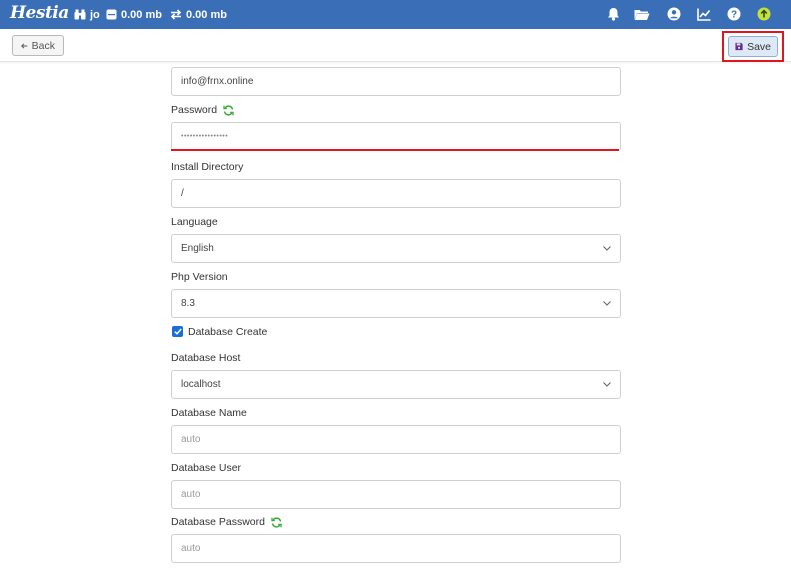 This screenshot has height=573, width=791. What do you see at coordinates (227, 332) in the screenshot?
I see `database-create-label: Database Create` at bounding box center [227, 332].